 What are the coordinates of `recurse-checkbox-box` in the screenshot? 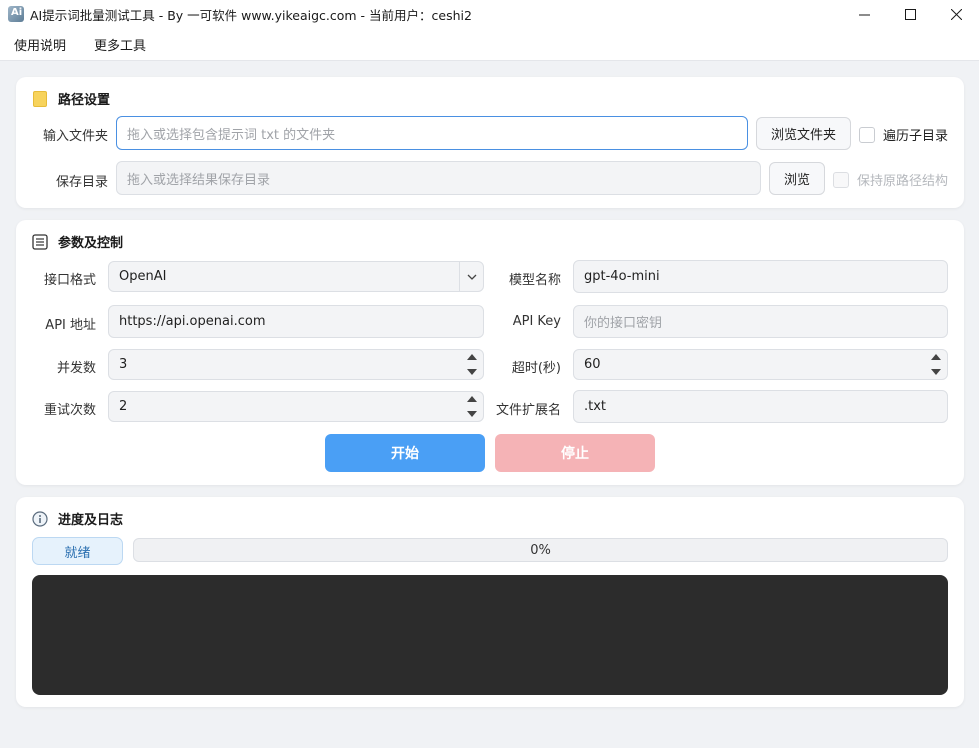 It's located at (867, 134).